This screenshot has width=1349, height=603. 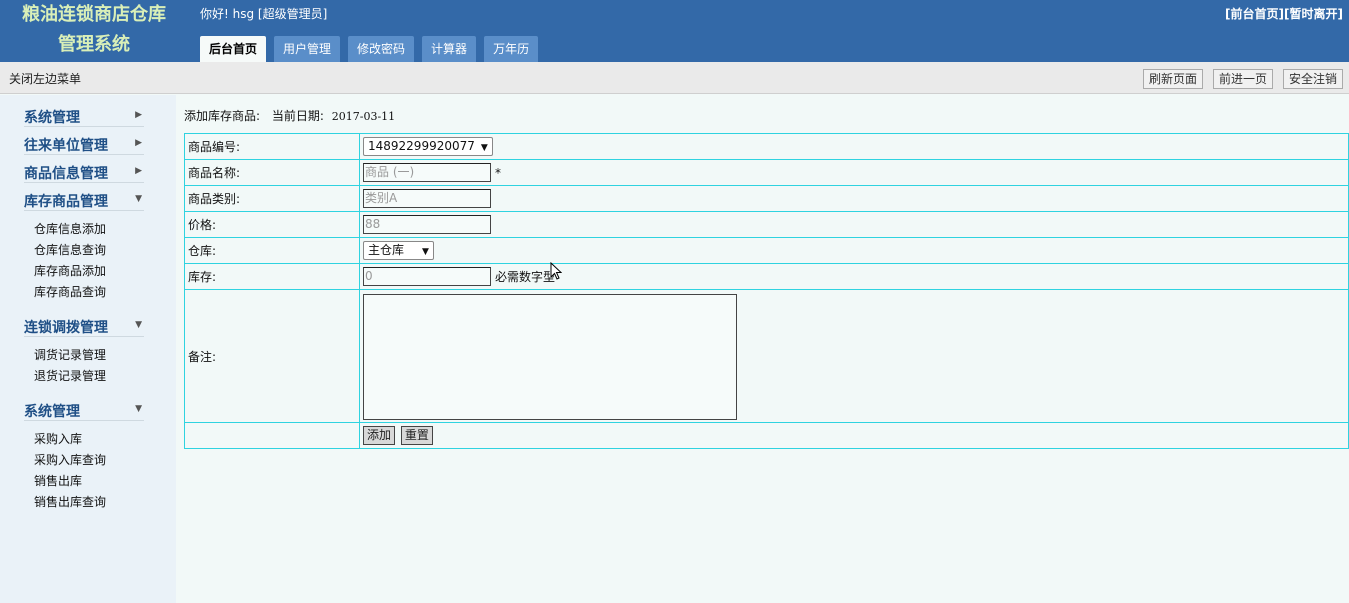 I want to click on warehouse-value: 主仓库, so click(x=386, y=250).